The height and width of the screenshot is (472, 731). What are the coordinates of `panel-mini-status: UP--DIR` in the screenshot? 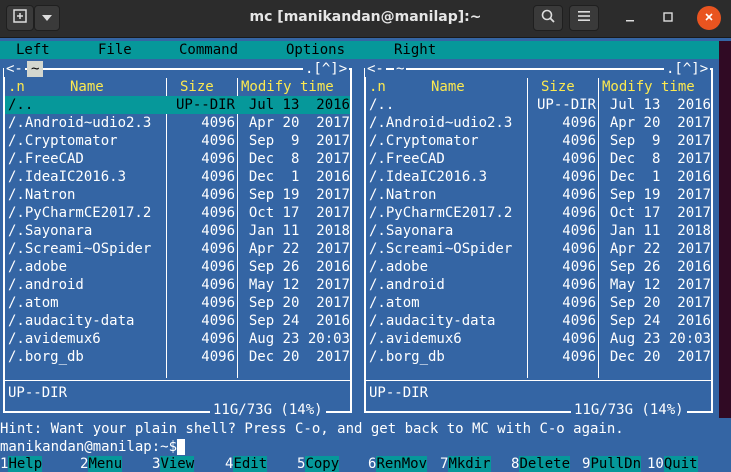 It's located at (38, 393).